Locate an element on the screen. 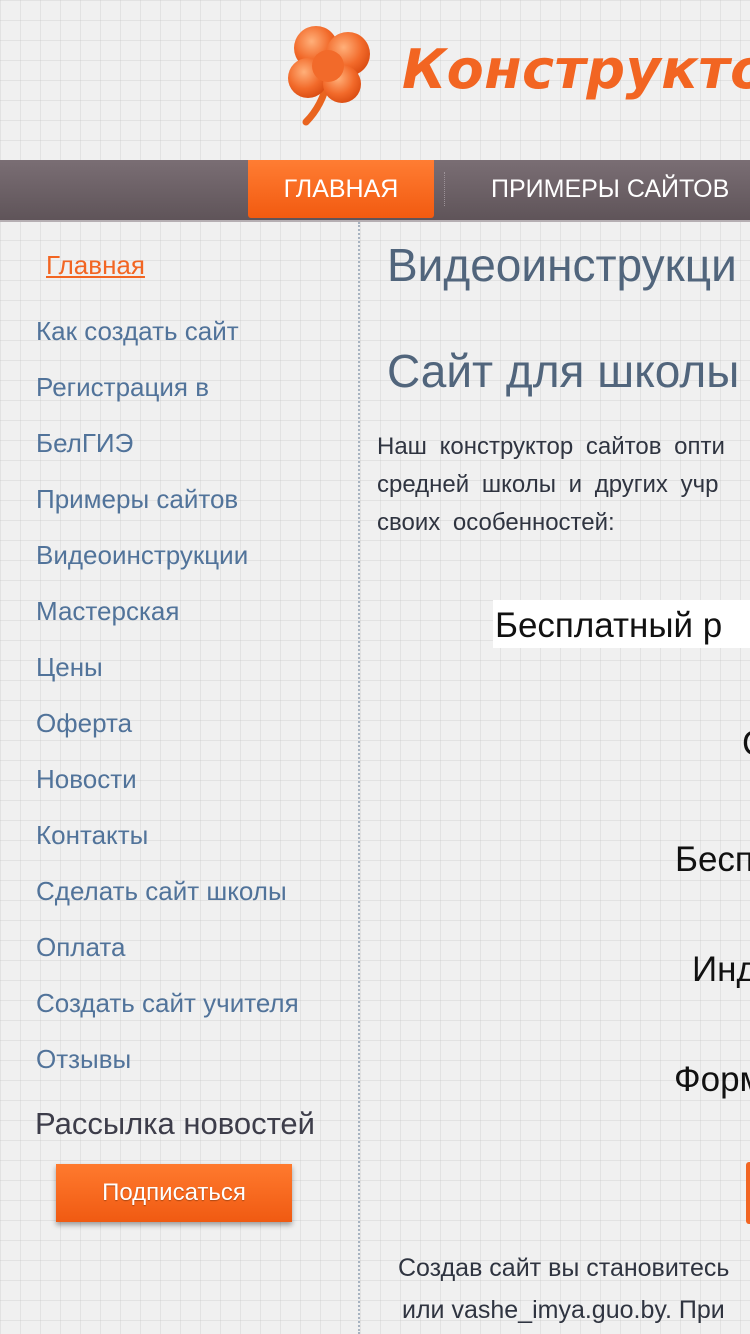 The width and height of the screenshot is (750, 1334). sidebar-item-teacher-site: Создать сайт учителя is located at coordinates (167, 1003).